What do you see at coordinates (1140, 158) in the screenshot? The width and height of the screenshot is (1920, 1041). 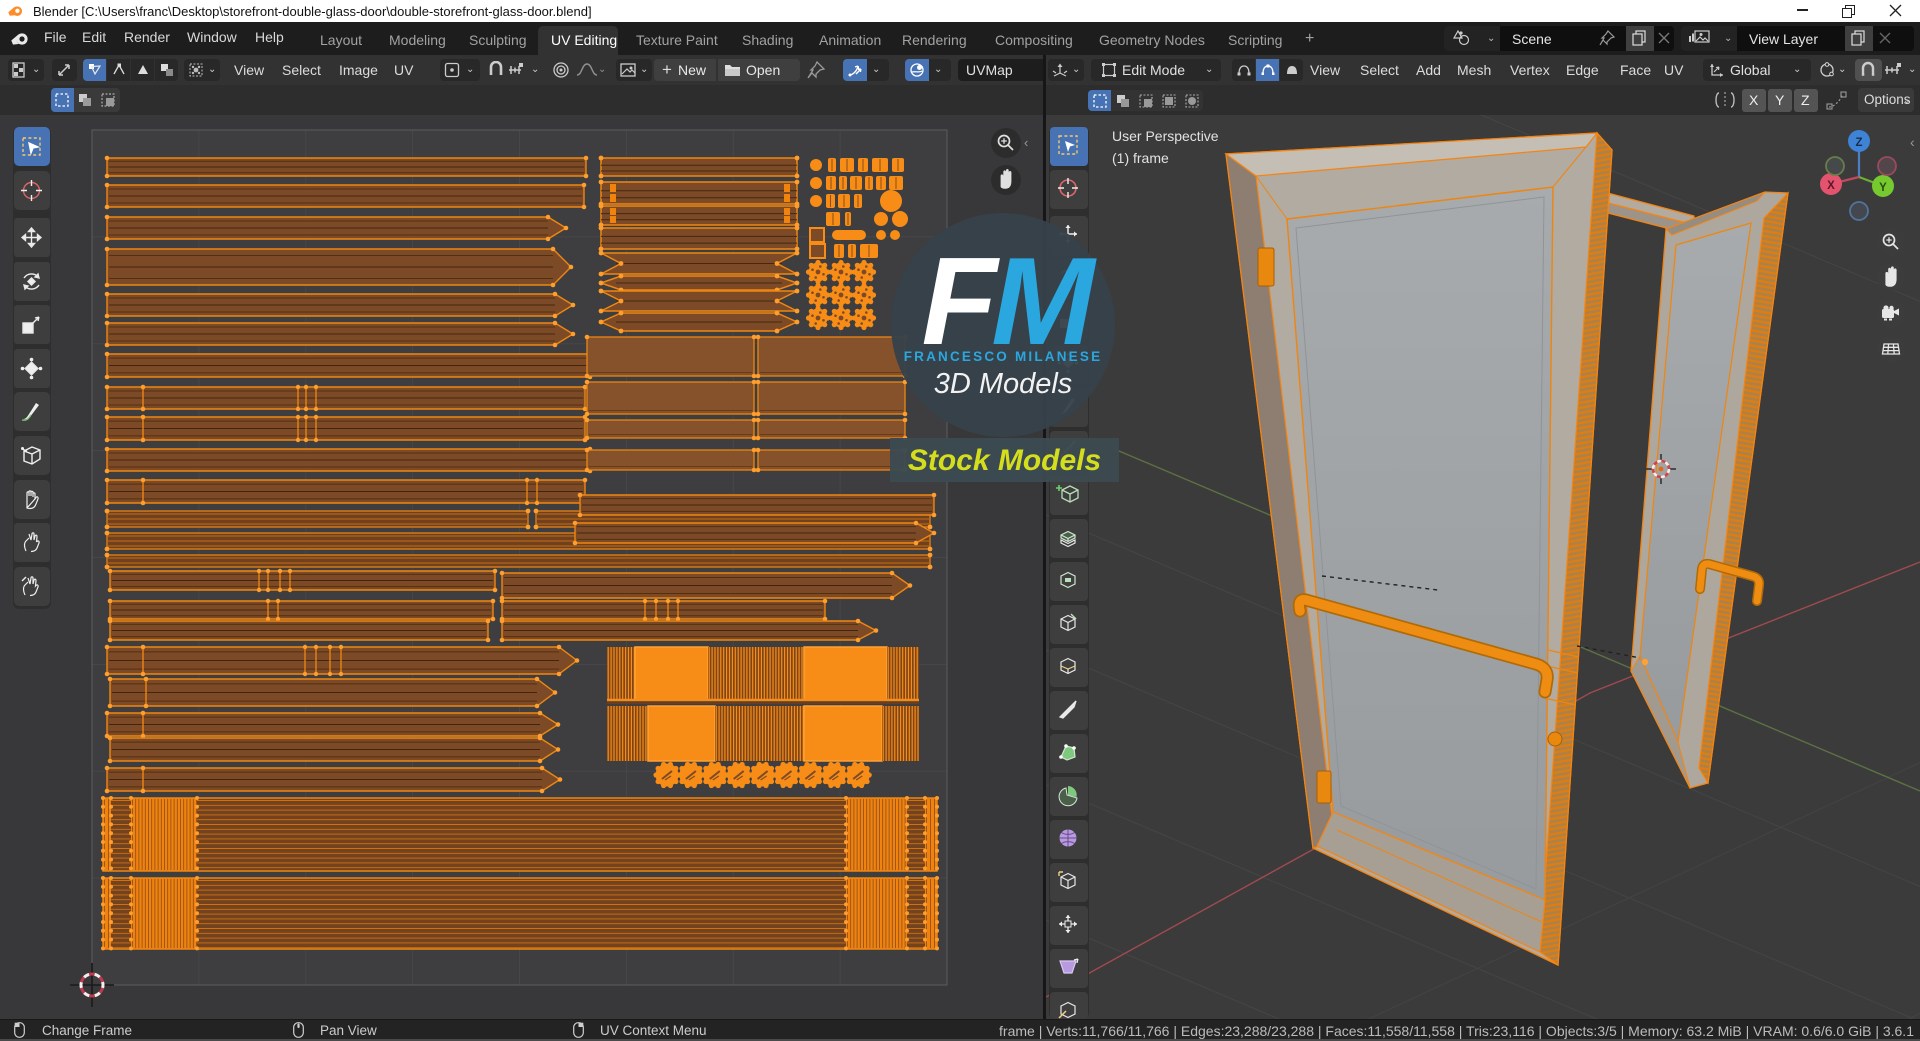 I see `svg-text: (1) frame` at bounding box center [1140, 158].